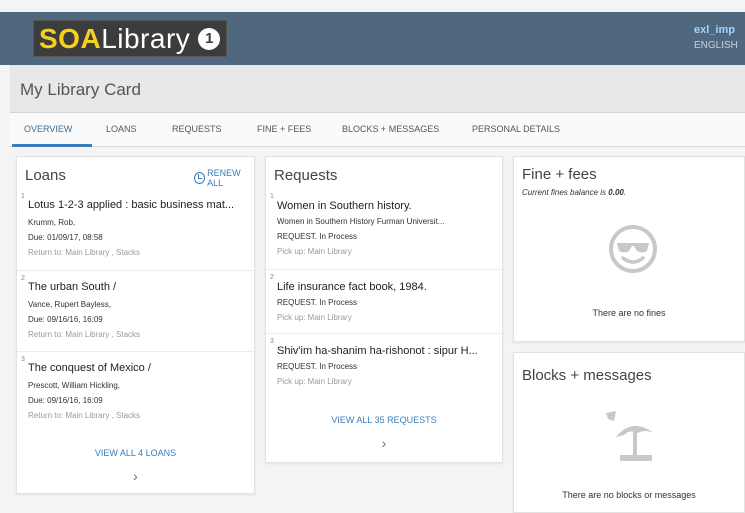 This screenshot has height=513, width=745. Describe the element at coordinates (306, 175) in the screenshot. I see `requests-card-title: Requests` at that location.